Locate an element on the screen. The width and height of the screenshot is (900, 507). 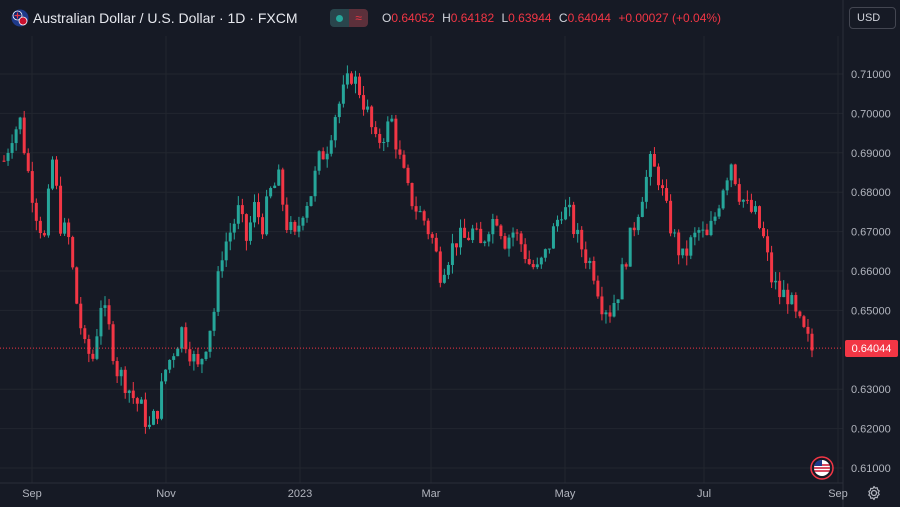
aud-usd-flag-icon is located at coordinates (20, 18).